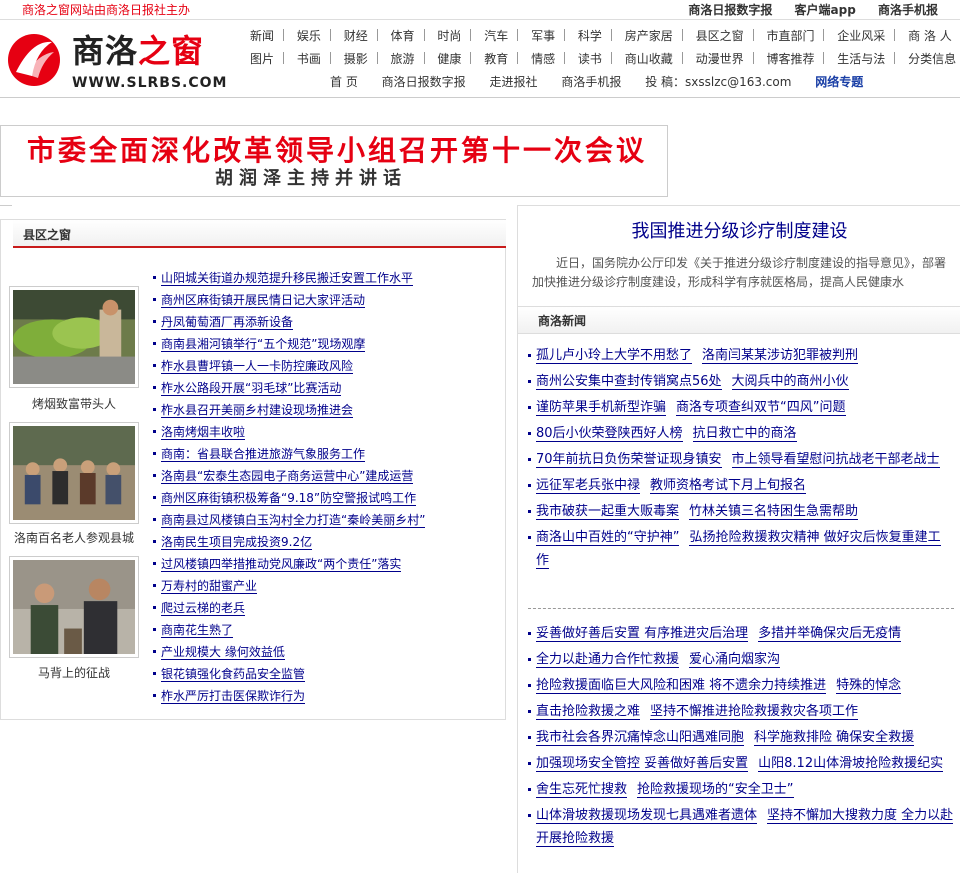 This screenshot has width=960, height=873. Describe the element at coordinates (289, 699) in the screenshot. I see `list-item: 柞水严厉打击医保欺诈行为` at that location.